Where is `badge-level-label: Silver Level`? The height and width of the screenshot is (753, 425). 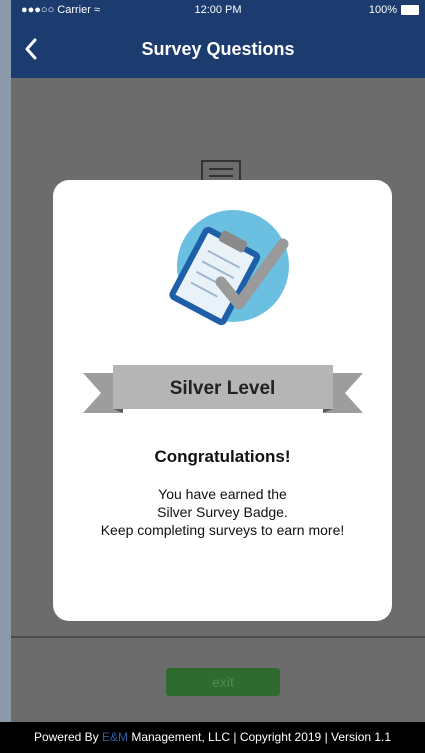
badge-level-label: Silver Level is located at coordinates (222, 388).